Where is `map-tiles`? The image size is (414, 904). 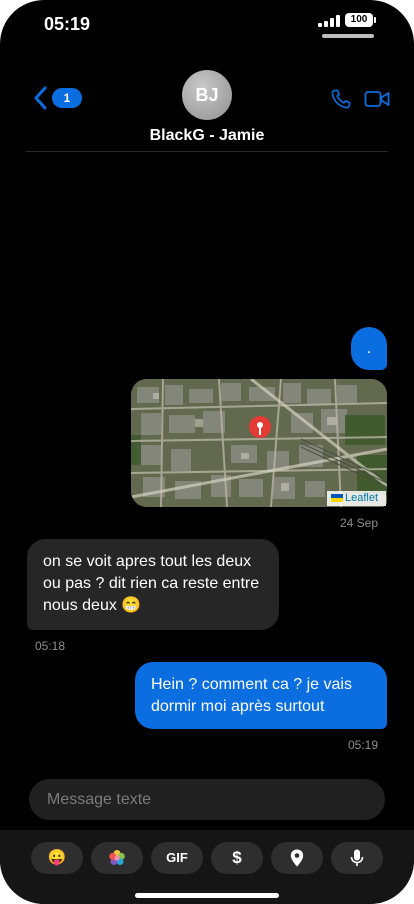 map-tiles is located at coordinates (259, 443).